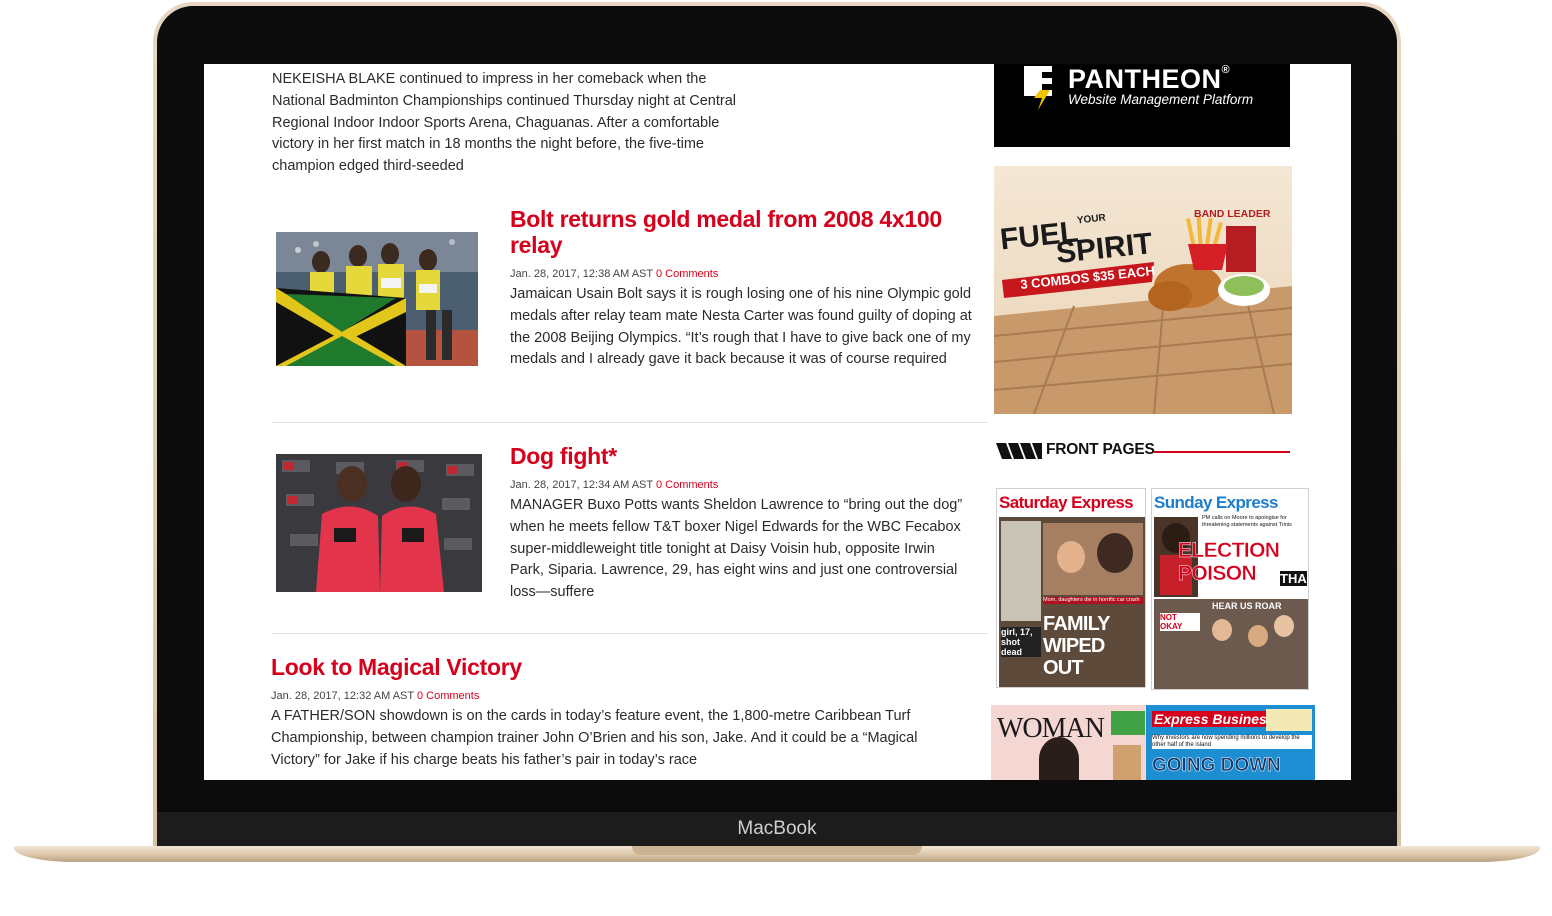 The image size is (1552, 916). What do you see at coordinates (581, 485) in the screenshot?
I see `article-date: Jan. 28, 2017, 12:34 AM AST` at bounding box center [581, 485].